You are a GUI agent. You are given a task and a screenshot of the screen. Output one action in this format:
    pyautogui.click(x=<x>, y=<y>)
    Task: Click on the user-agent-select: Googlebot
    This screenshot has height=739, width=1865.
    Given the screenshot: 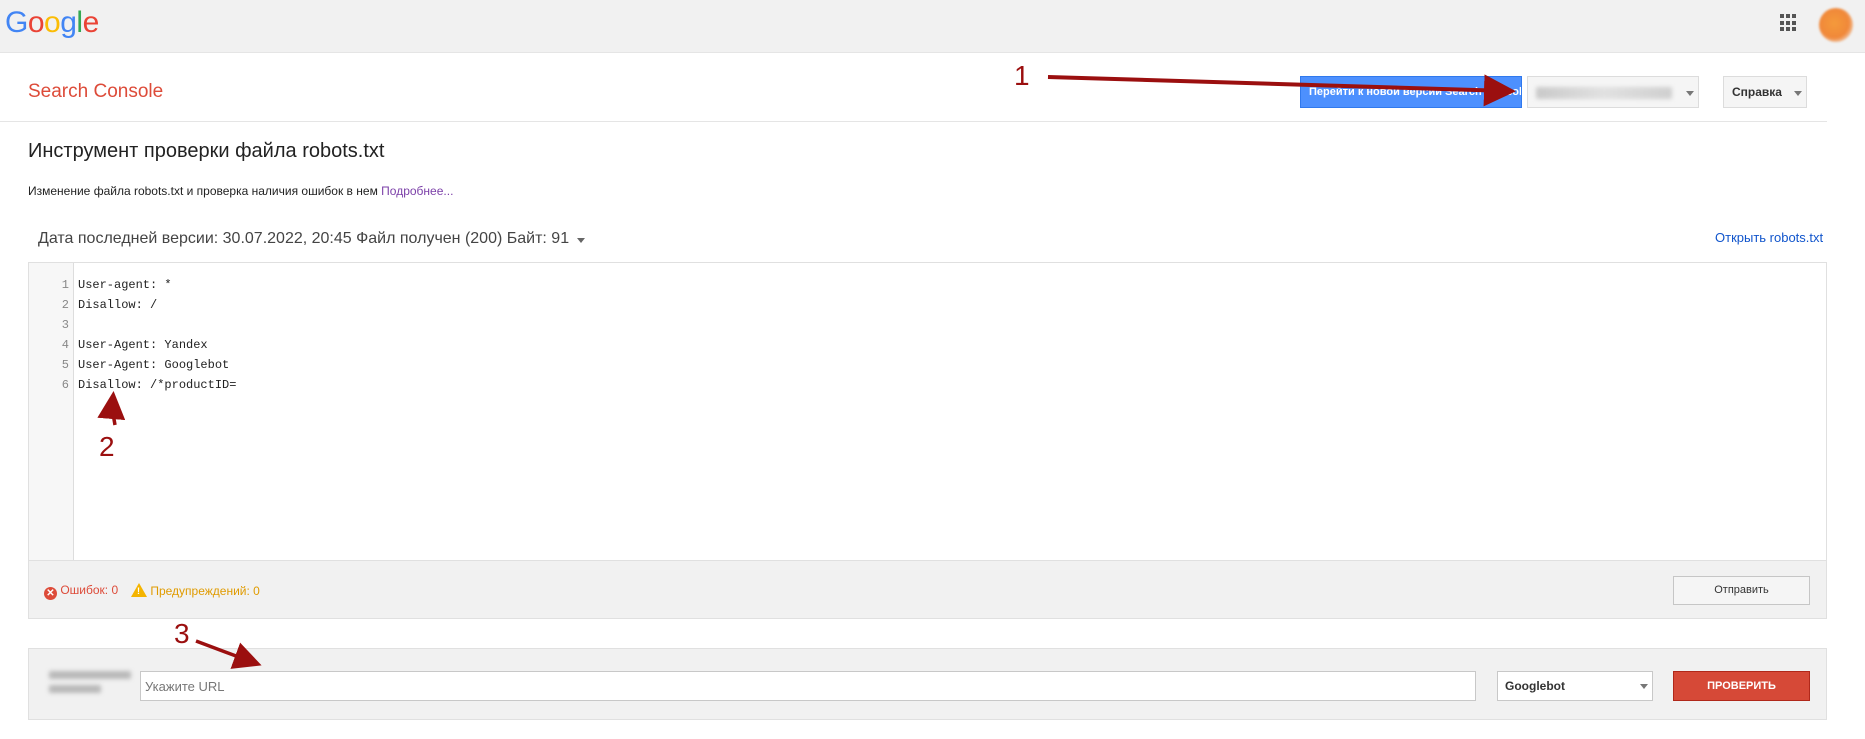 What is the action you would take?
    pyautogui.click(x=1575, y=686)
    